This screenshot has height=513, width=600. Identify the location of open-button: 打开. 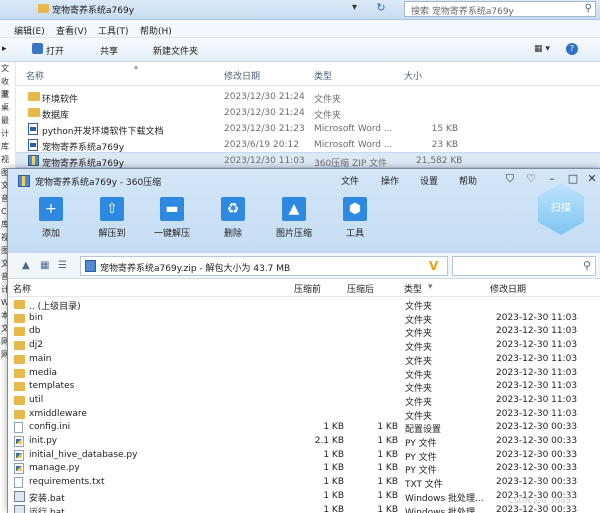
(55, 50).